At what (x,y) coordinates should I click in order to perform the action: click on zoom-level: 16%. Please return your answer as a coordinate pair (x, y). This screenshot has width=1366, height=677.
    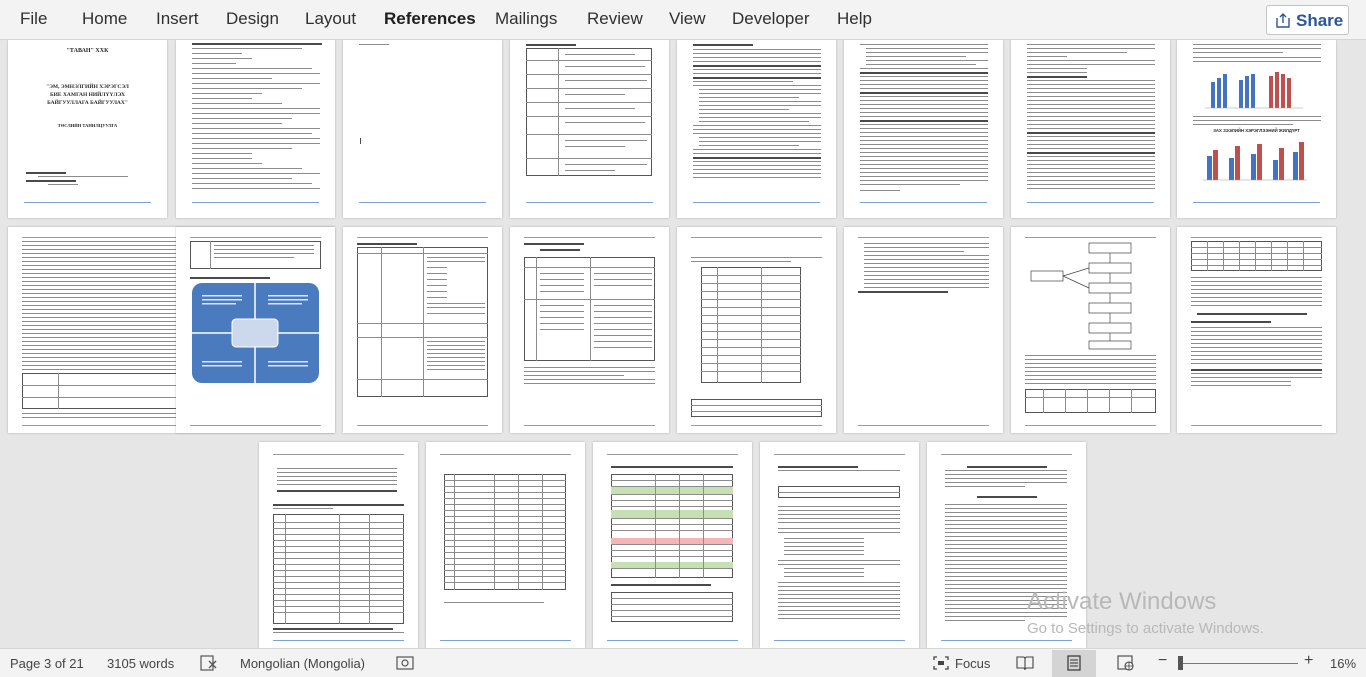
    Looking at the image, I should click on (1343, 663).